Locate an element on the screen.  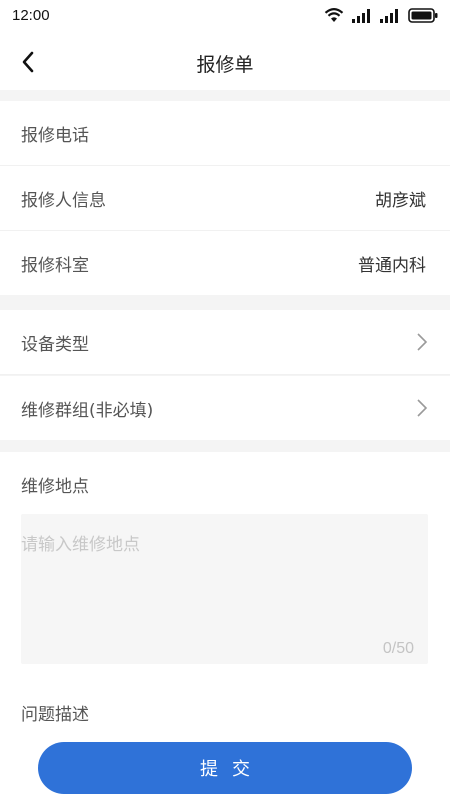
status-time: 12:00 is located at coordinates (31, 15).